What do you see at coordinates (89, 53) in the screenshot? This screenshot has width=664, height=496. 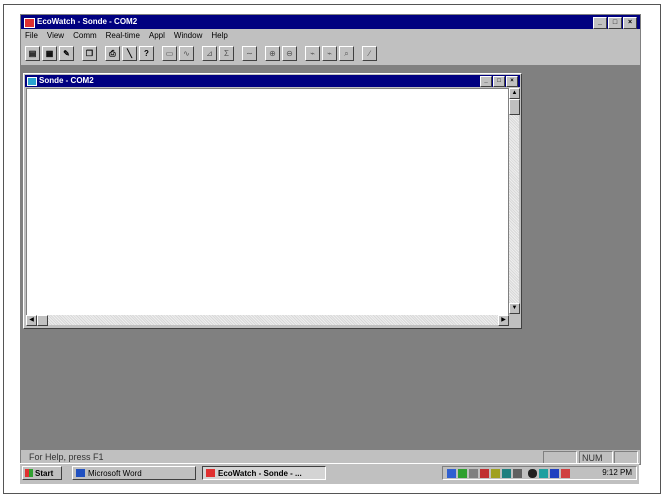 I see `copy-icon: ❐` at bounding box center [89, 53].